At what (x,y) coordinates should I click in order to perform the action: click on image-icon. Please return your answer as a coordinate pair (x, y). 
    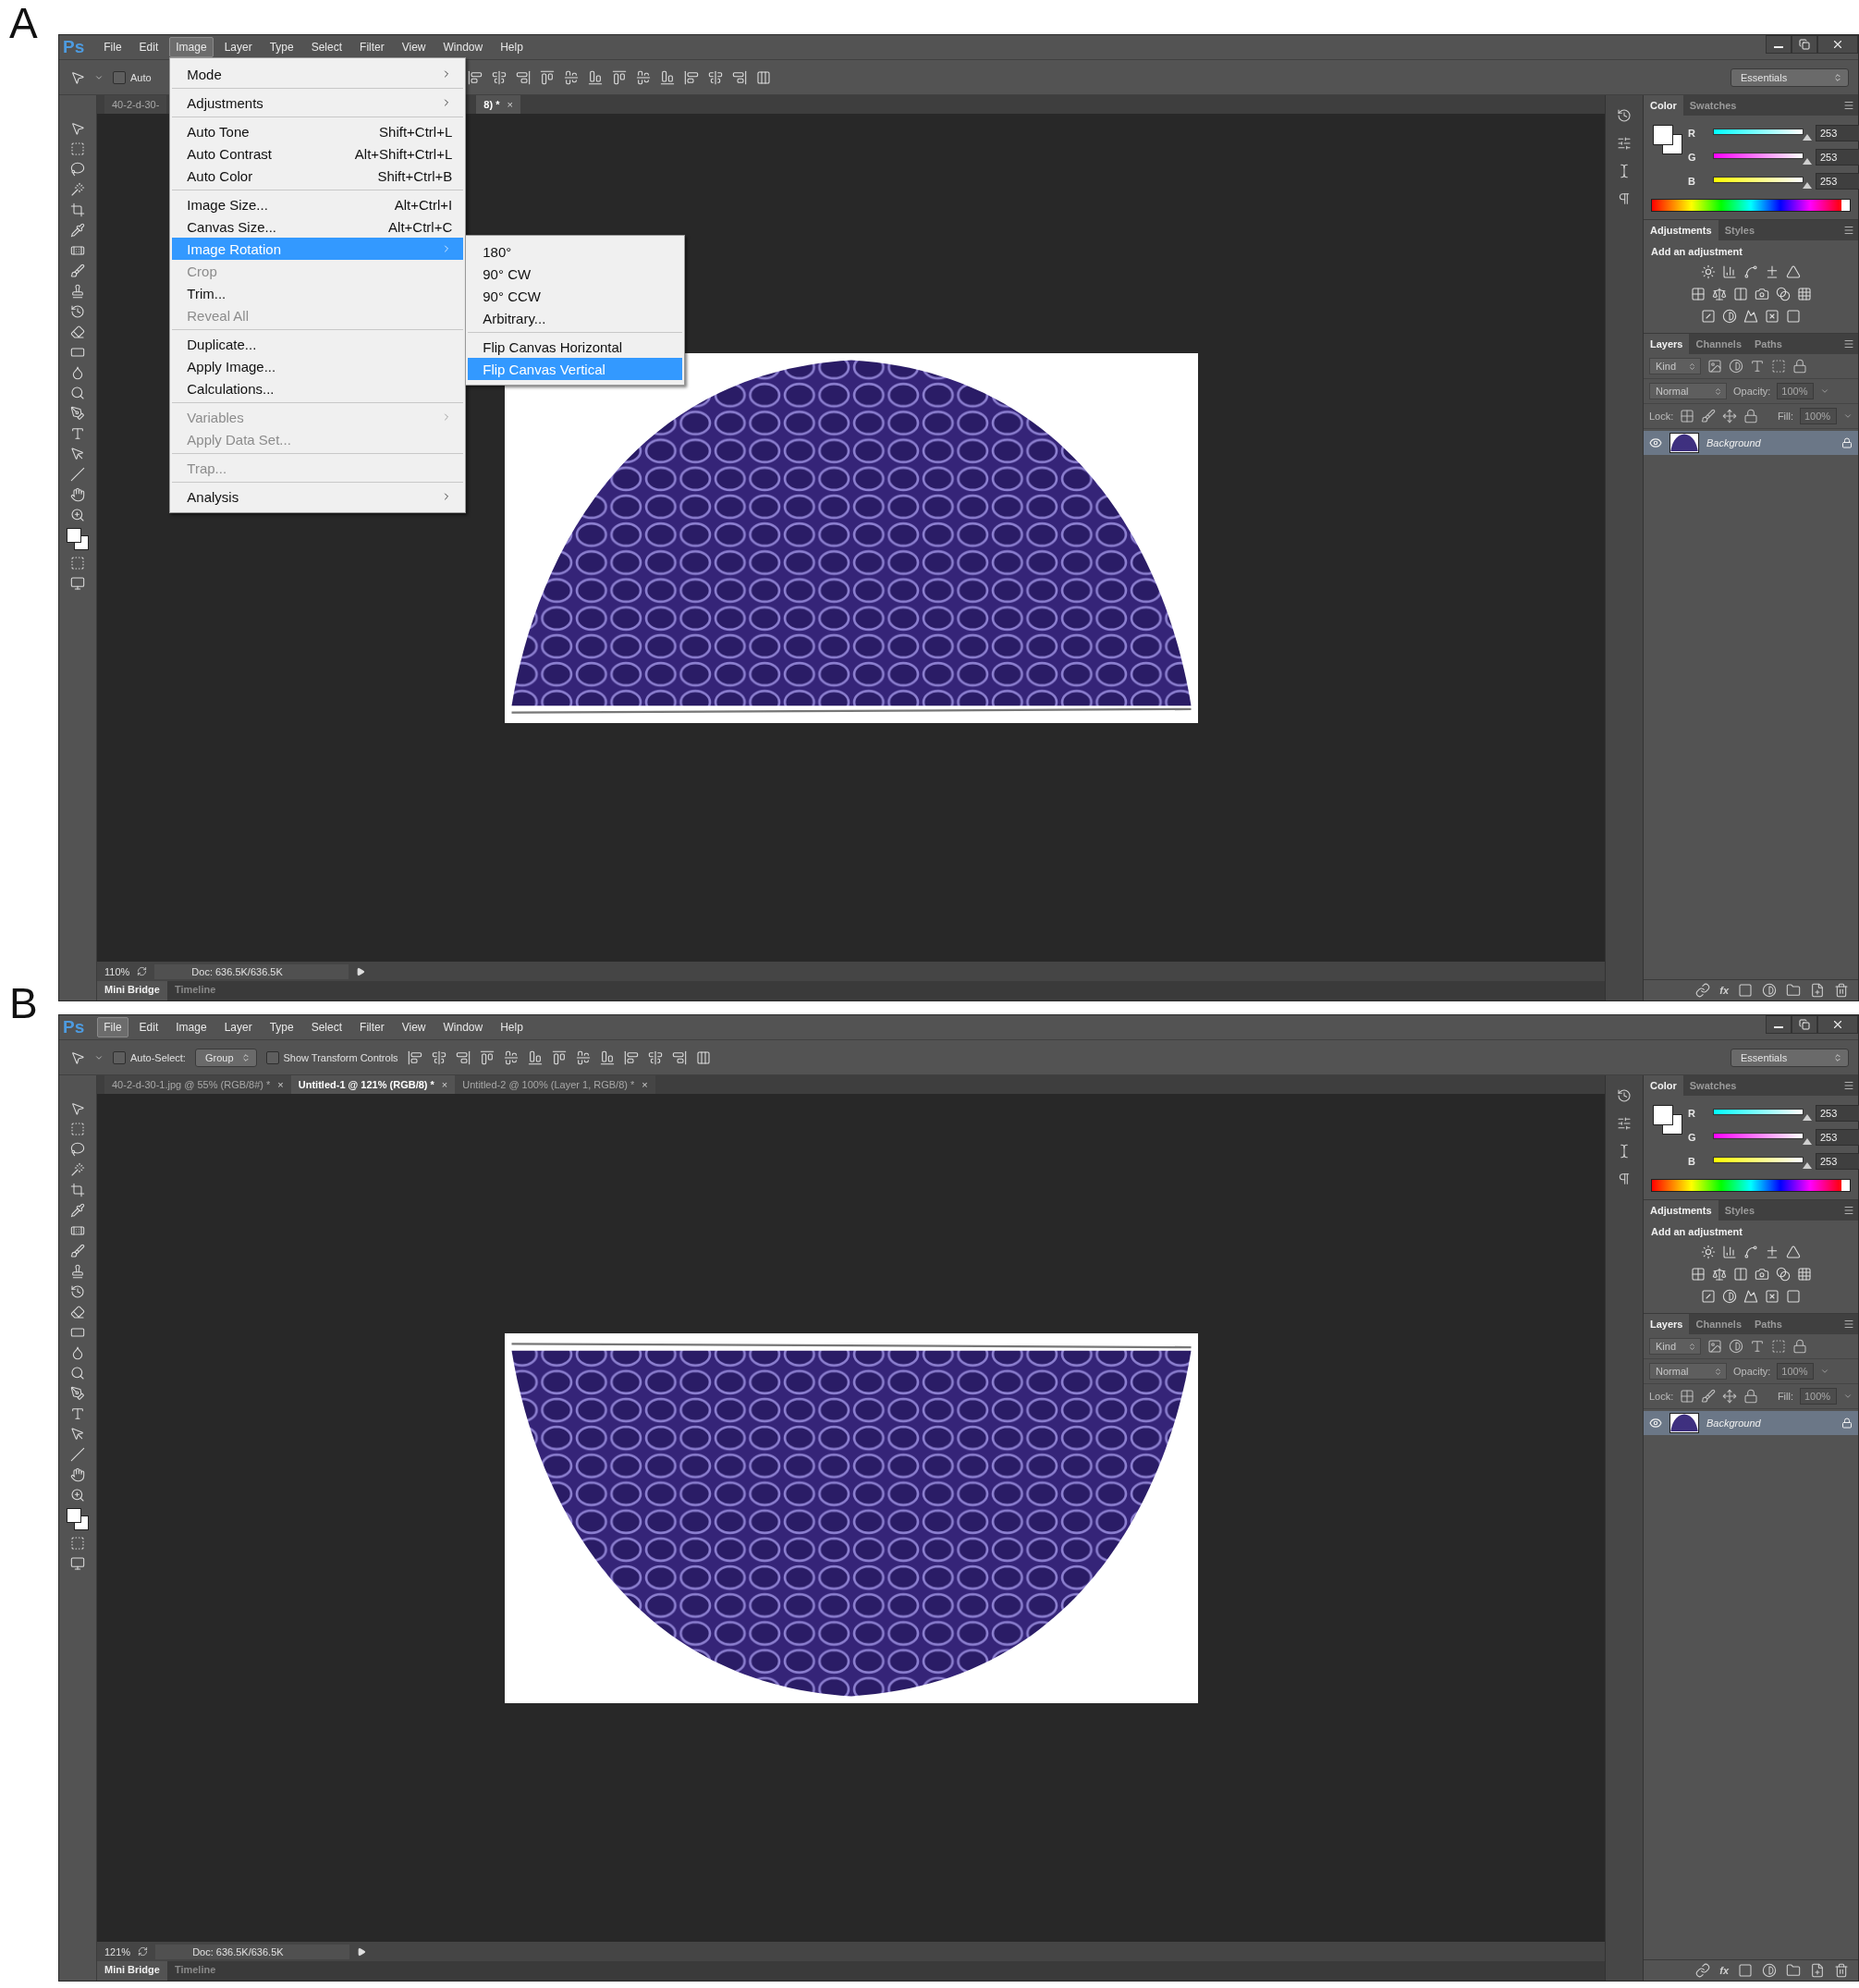
    Looking at the image, I should click on (1714, 1346).